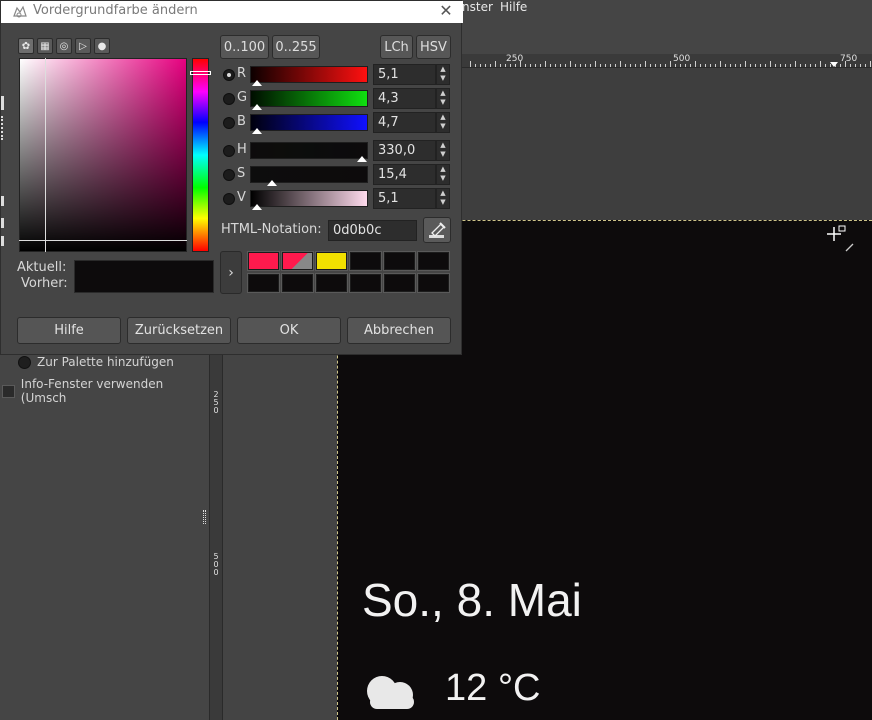 Image resolution: width=872 pixels, height=720 pixels. I want to click on channel-value-r: 5,1, so click(404, 74).